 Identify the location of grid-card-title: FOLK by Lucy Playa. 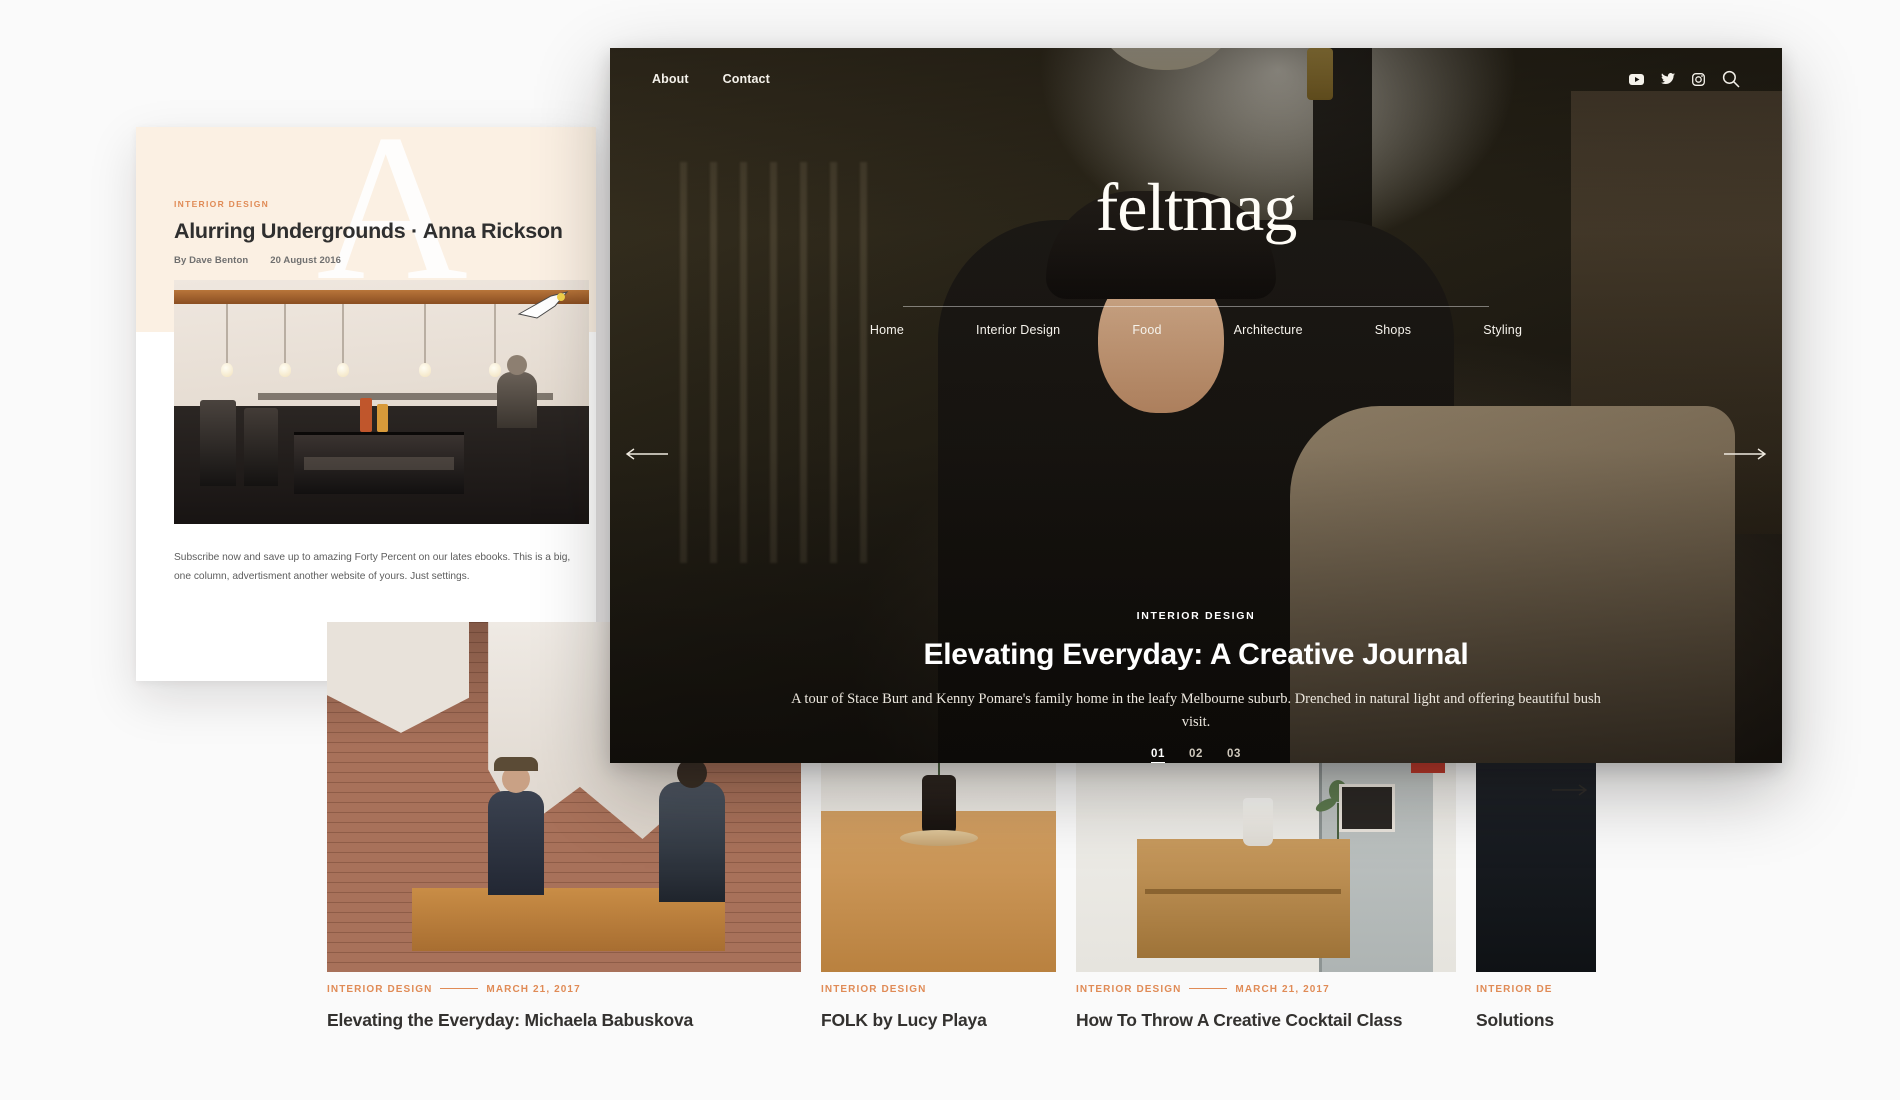
(904, 1020).